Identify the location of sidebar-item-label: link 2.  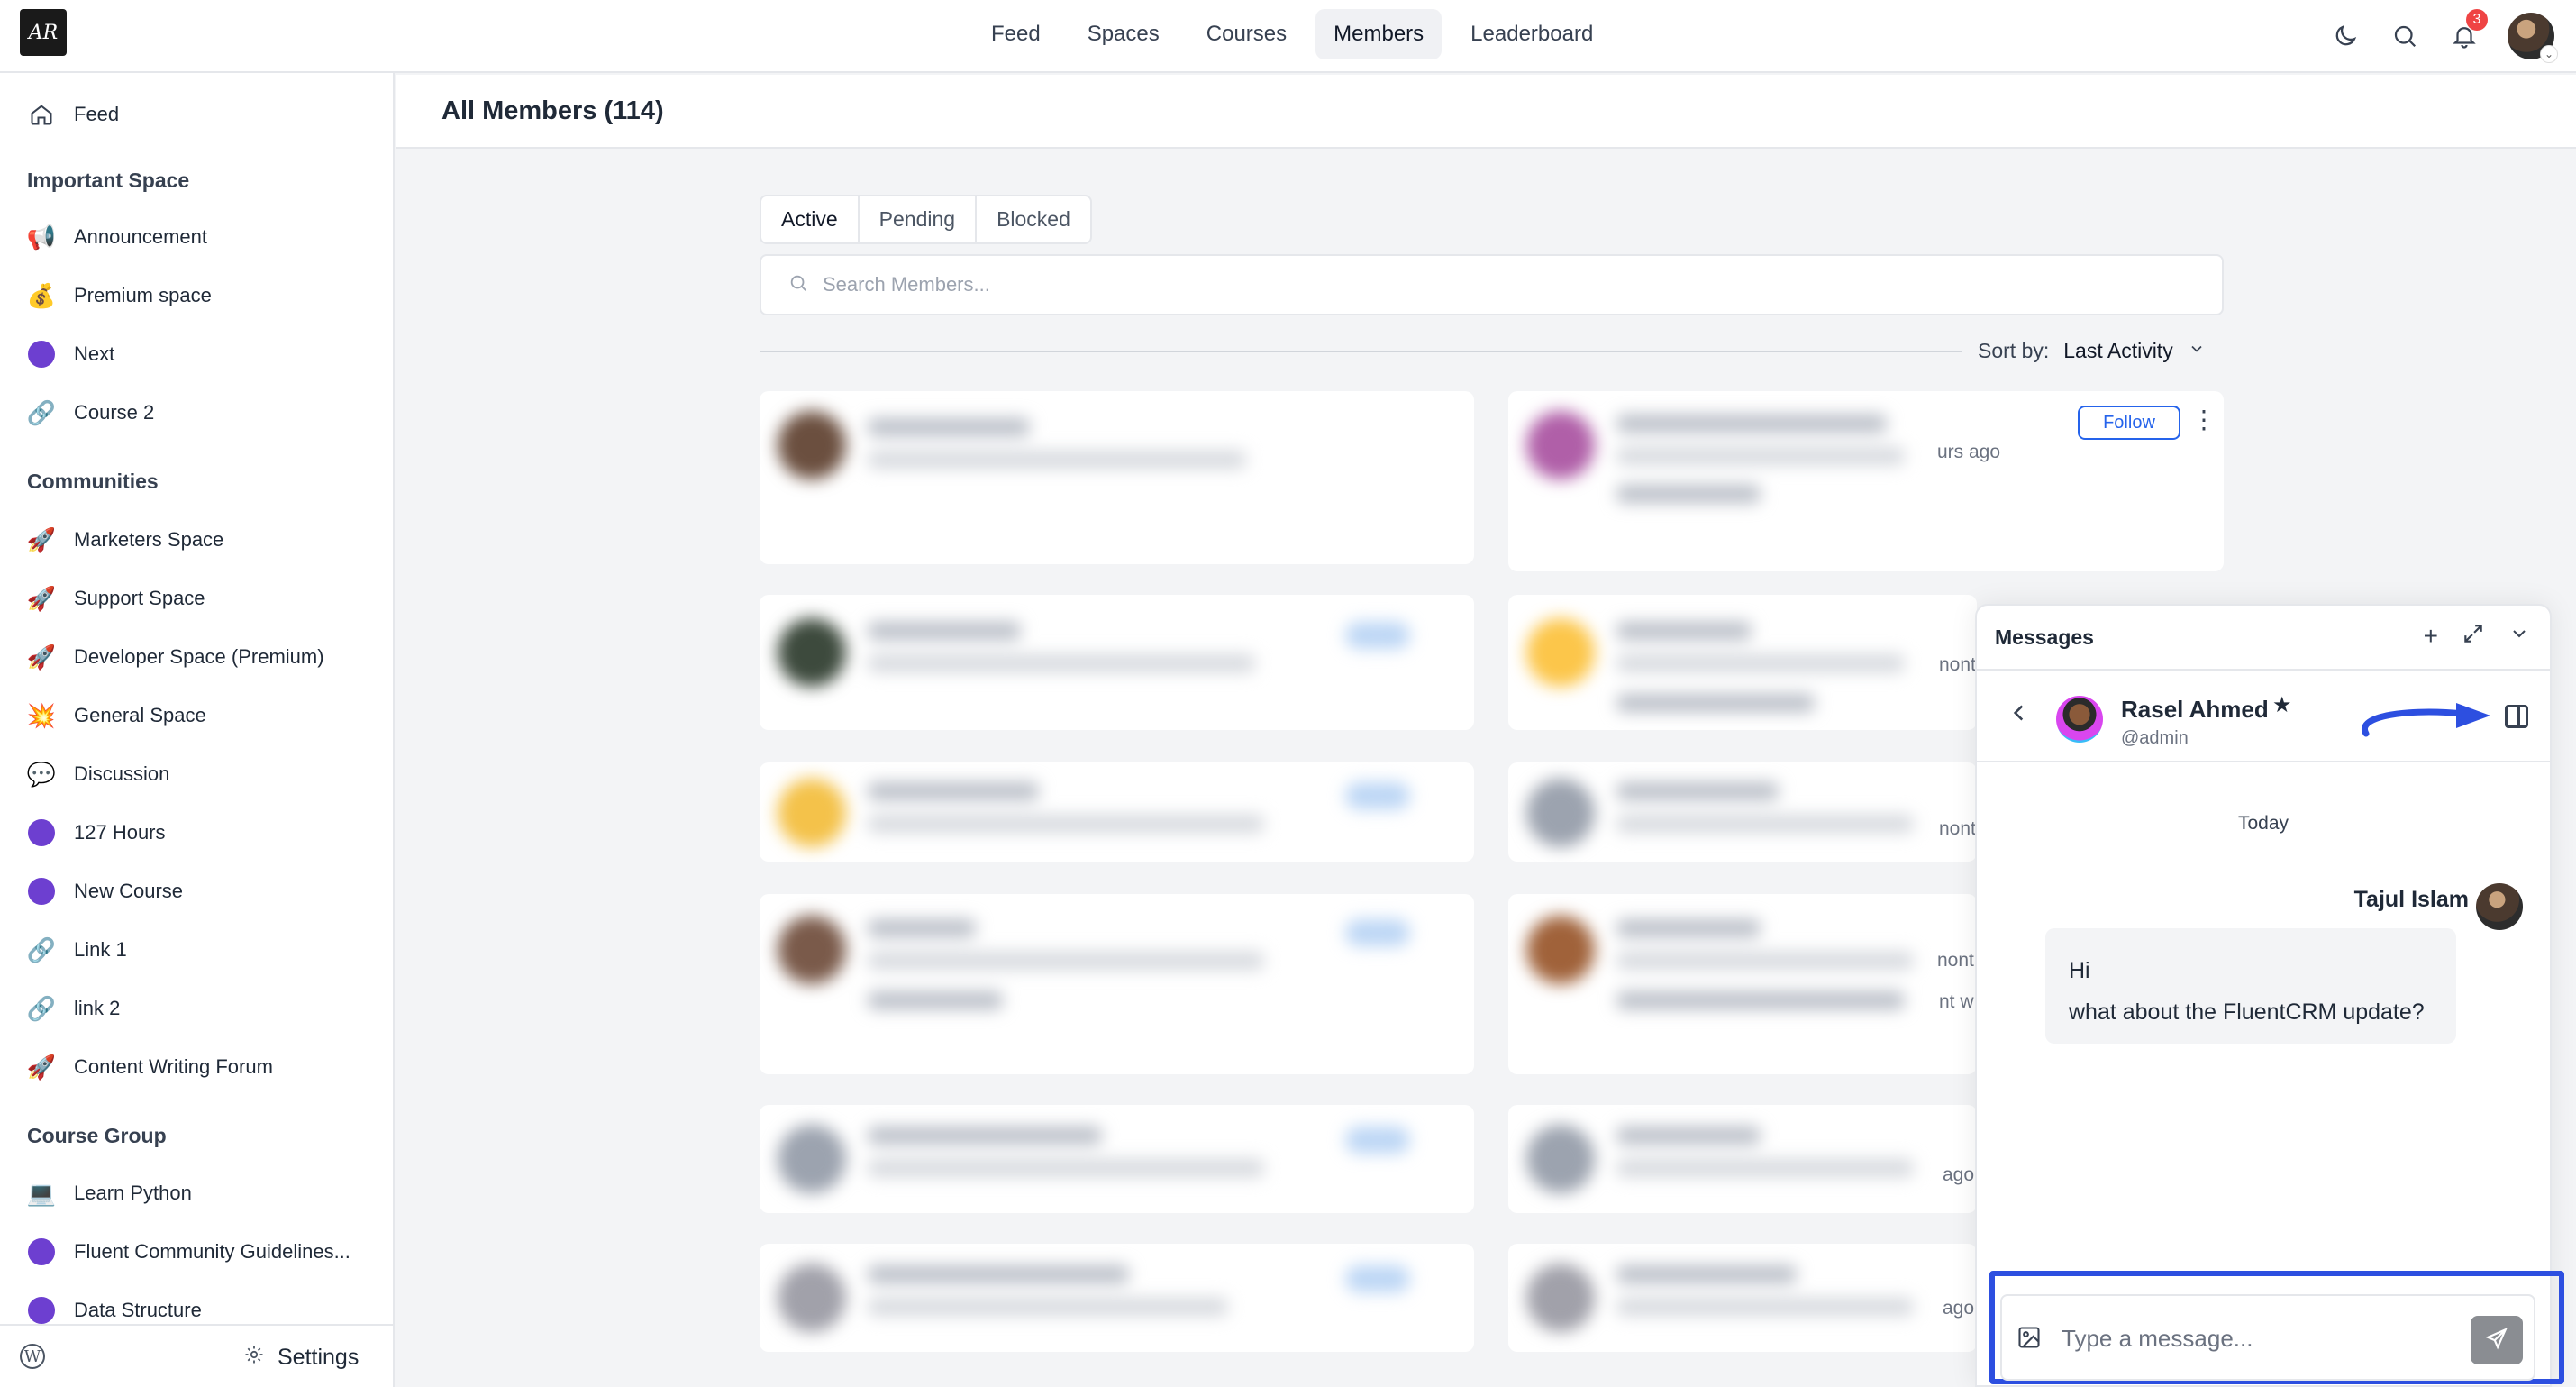
(97, 1008).